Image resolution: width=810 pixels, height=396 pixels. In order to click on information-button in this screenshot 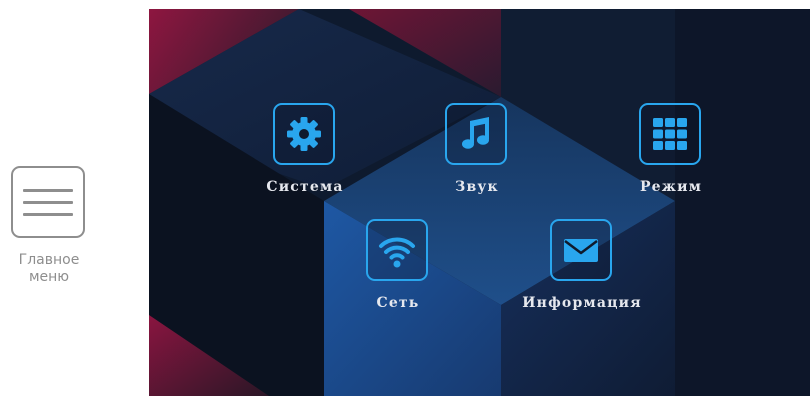, I will do `click(581, 250)`.